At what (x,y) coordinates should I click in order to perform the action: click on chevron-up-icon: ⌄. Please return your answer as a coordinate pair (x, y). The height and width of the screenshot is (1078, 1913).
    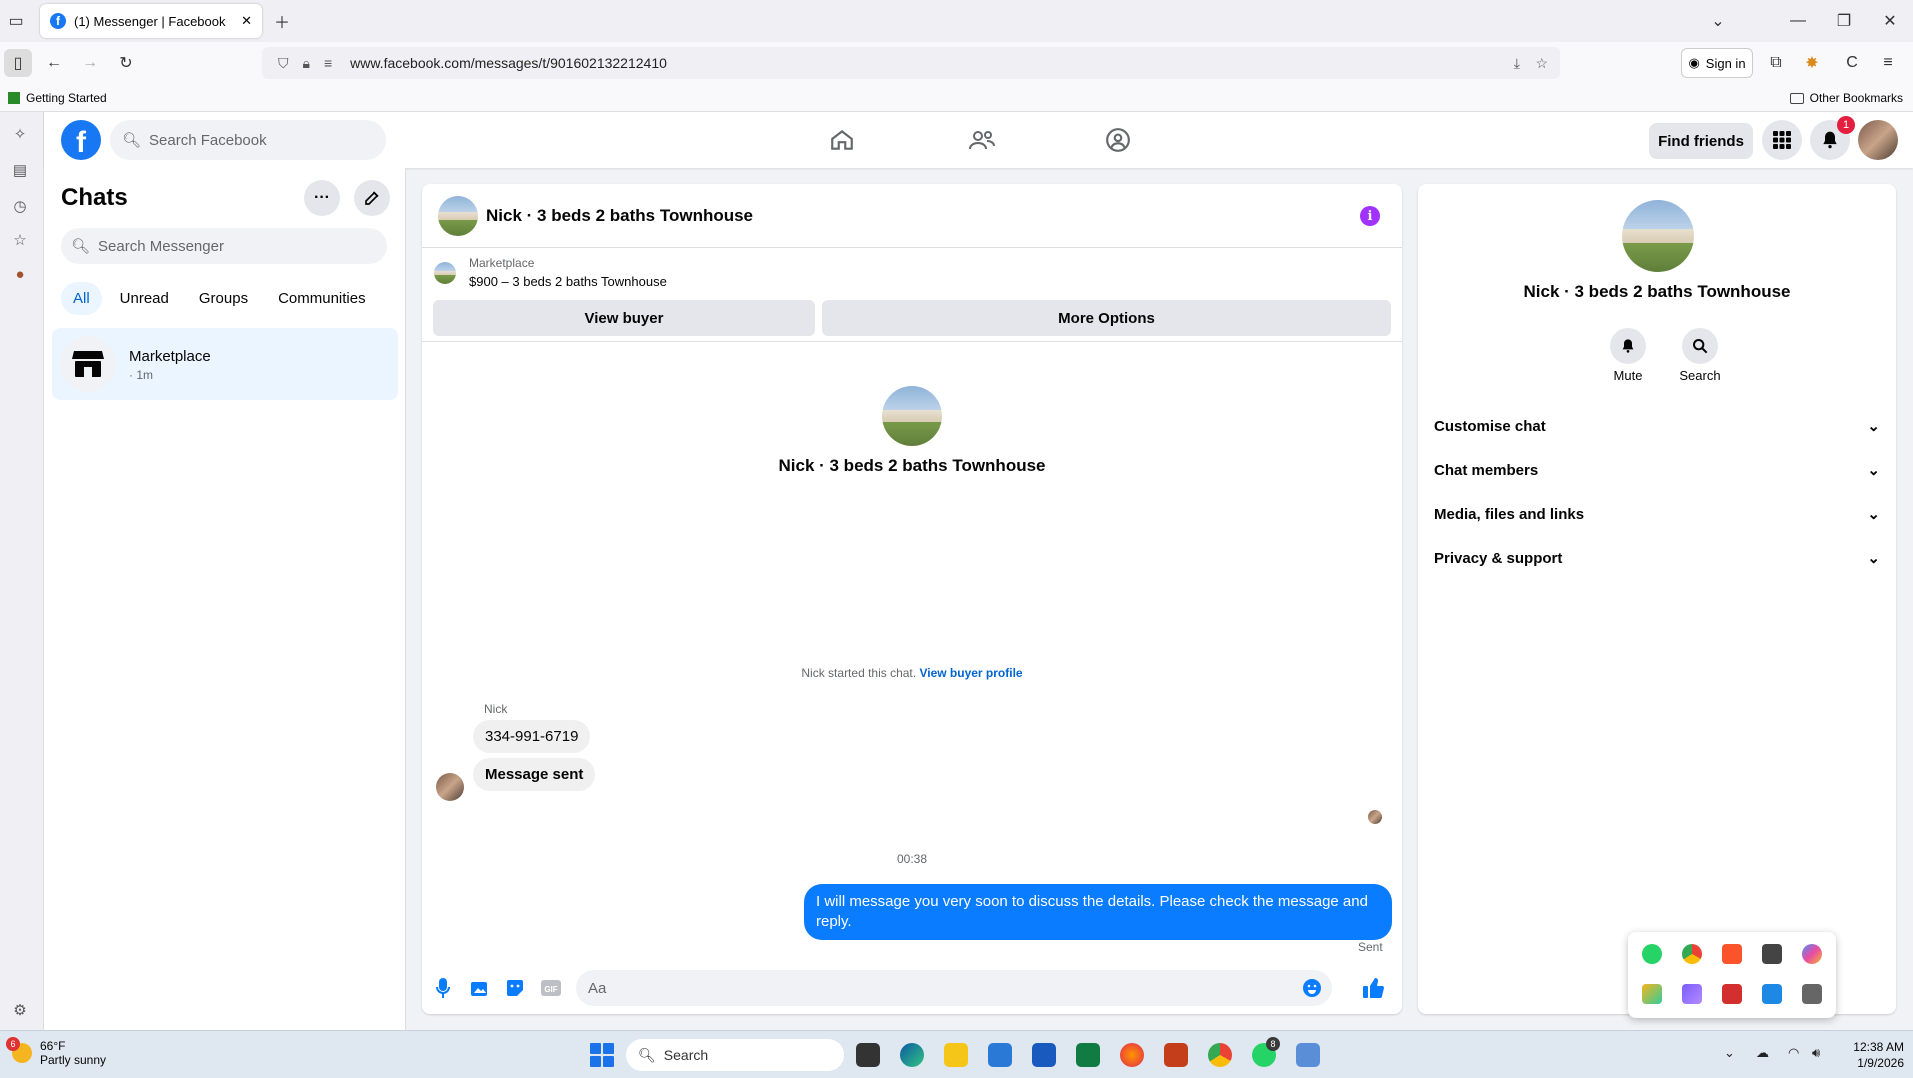
    Looking at the image, I should click on (1729, 1053).